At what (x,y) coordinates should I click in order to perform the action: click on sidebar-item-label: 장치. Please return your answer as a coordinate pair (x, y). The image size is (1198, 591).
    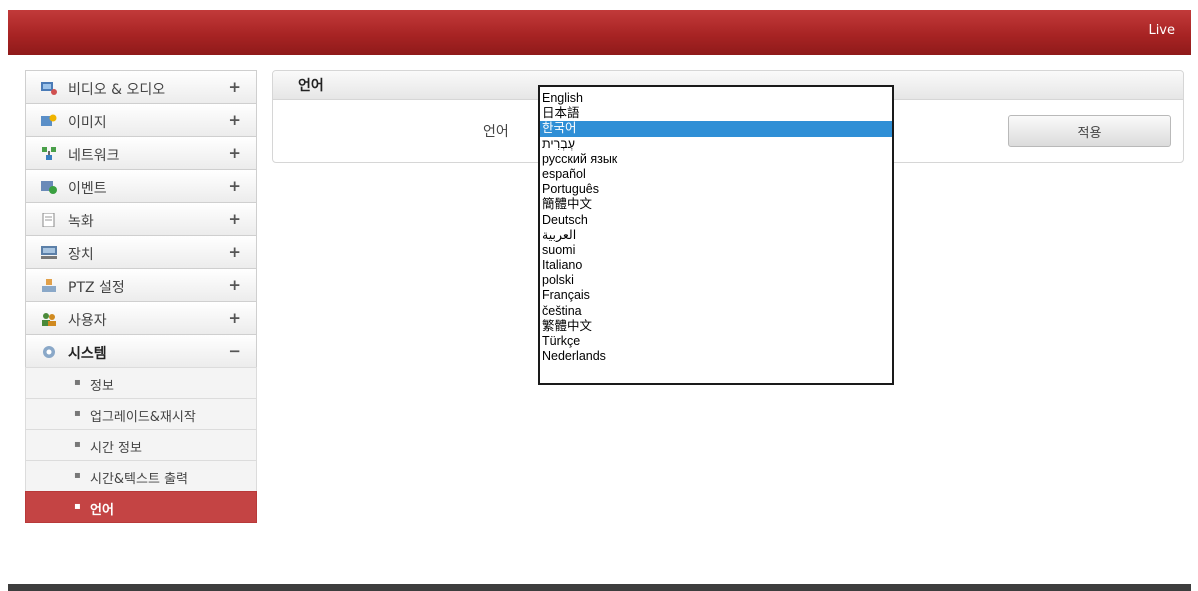
    Looking at the image, I should click on (81, 255).